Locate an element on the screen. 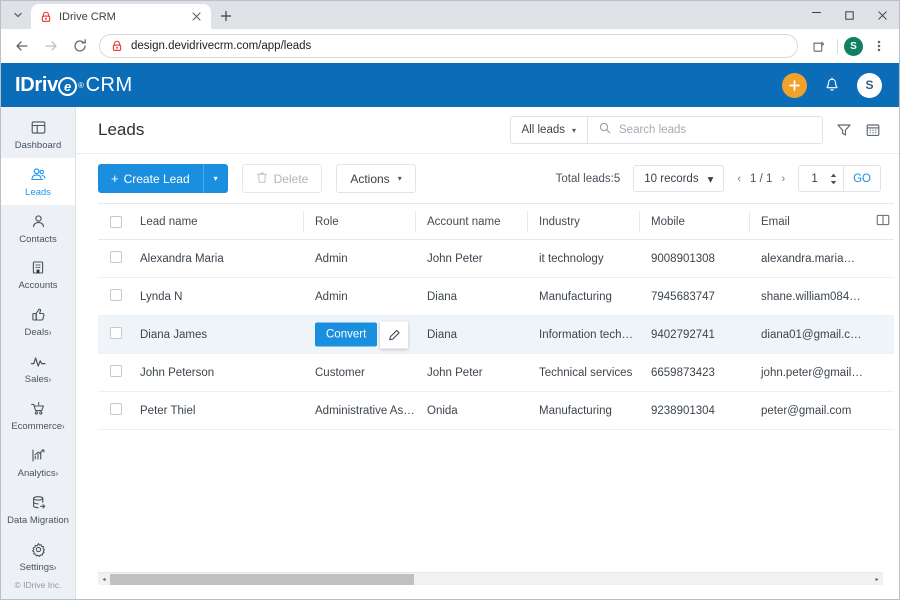  cell-lead-name: Alexandra Maria is located at coordinates (215, 258).